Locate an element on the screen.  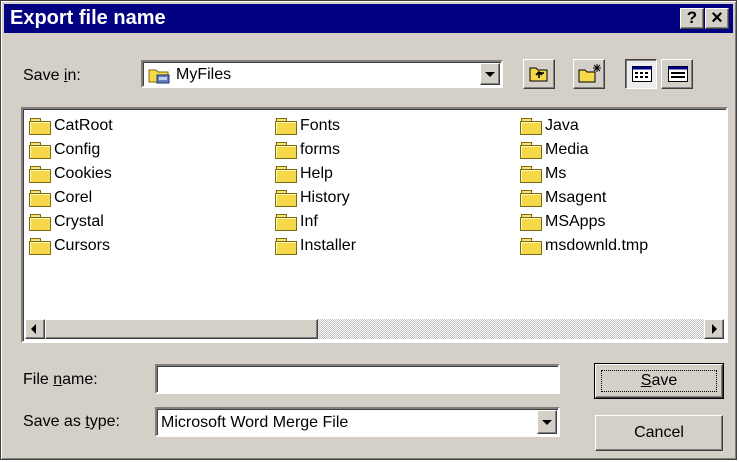
help-button: ? is located at coordinates (692, 18).